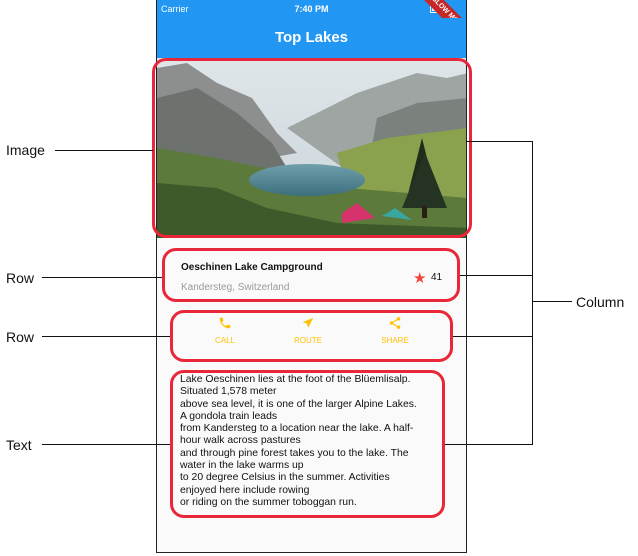 This screenshot has width=638, height=556. I want to click on row-callout-1: Row, so click(20, 278).